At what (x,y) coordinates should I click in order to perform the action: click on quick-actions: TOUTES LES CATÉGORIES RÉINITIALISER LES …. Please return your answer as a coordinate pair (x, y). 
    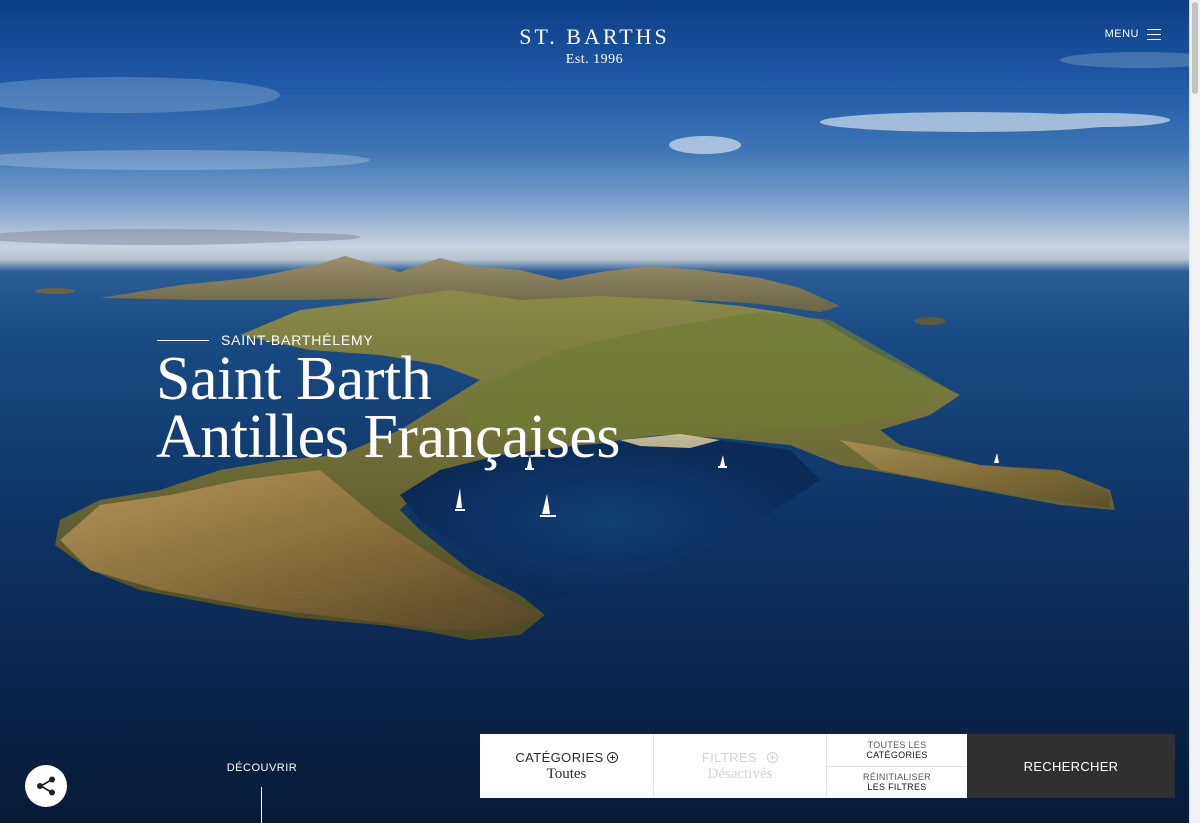
    Looking at the image, I should click on (897, 766).